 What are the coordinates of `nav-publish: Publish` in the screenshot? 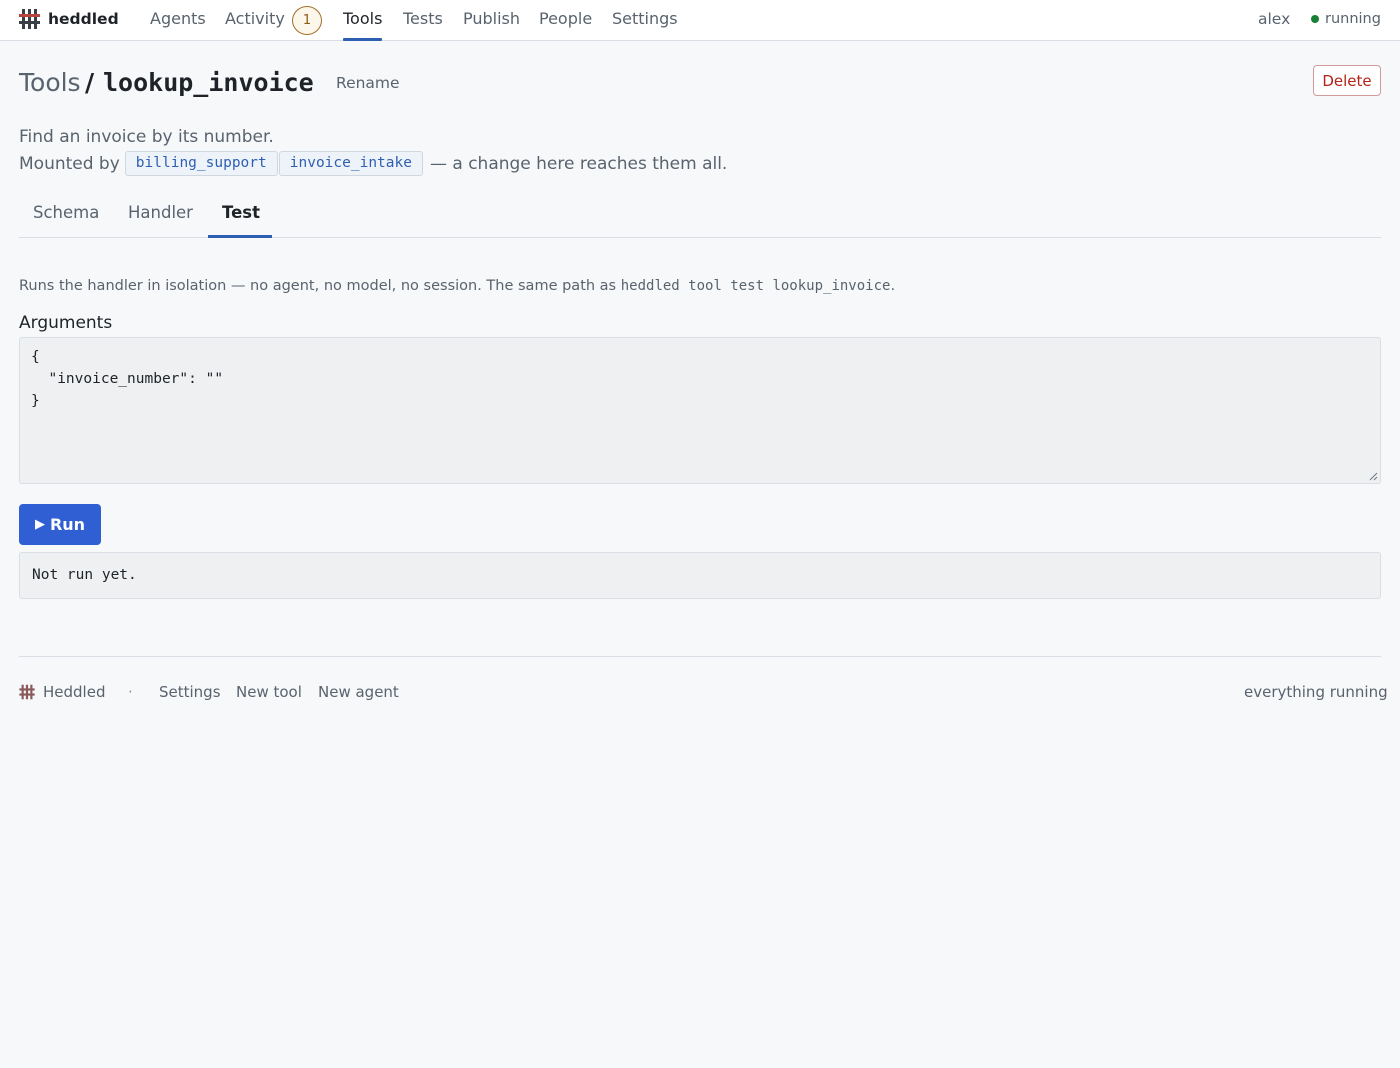 It's located at (491, 18).